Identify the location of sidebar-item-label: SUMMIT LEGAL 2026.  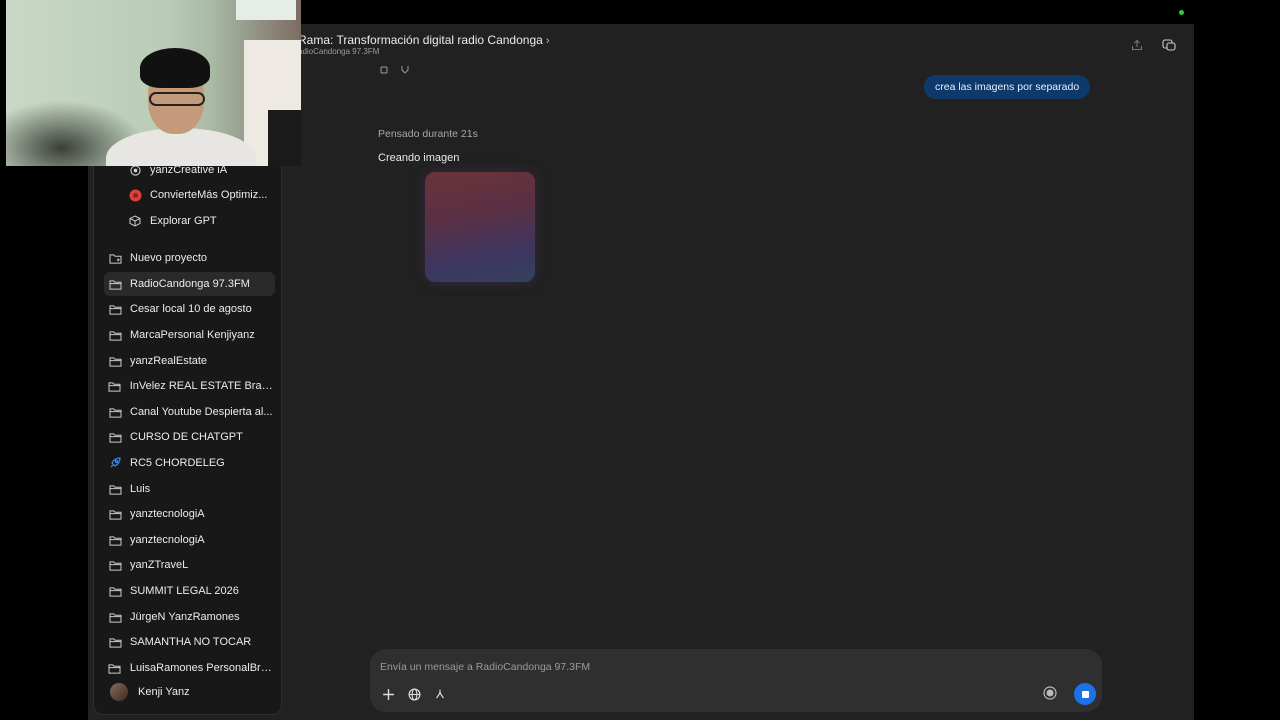
(184, 591).